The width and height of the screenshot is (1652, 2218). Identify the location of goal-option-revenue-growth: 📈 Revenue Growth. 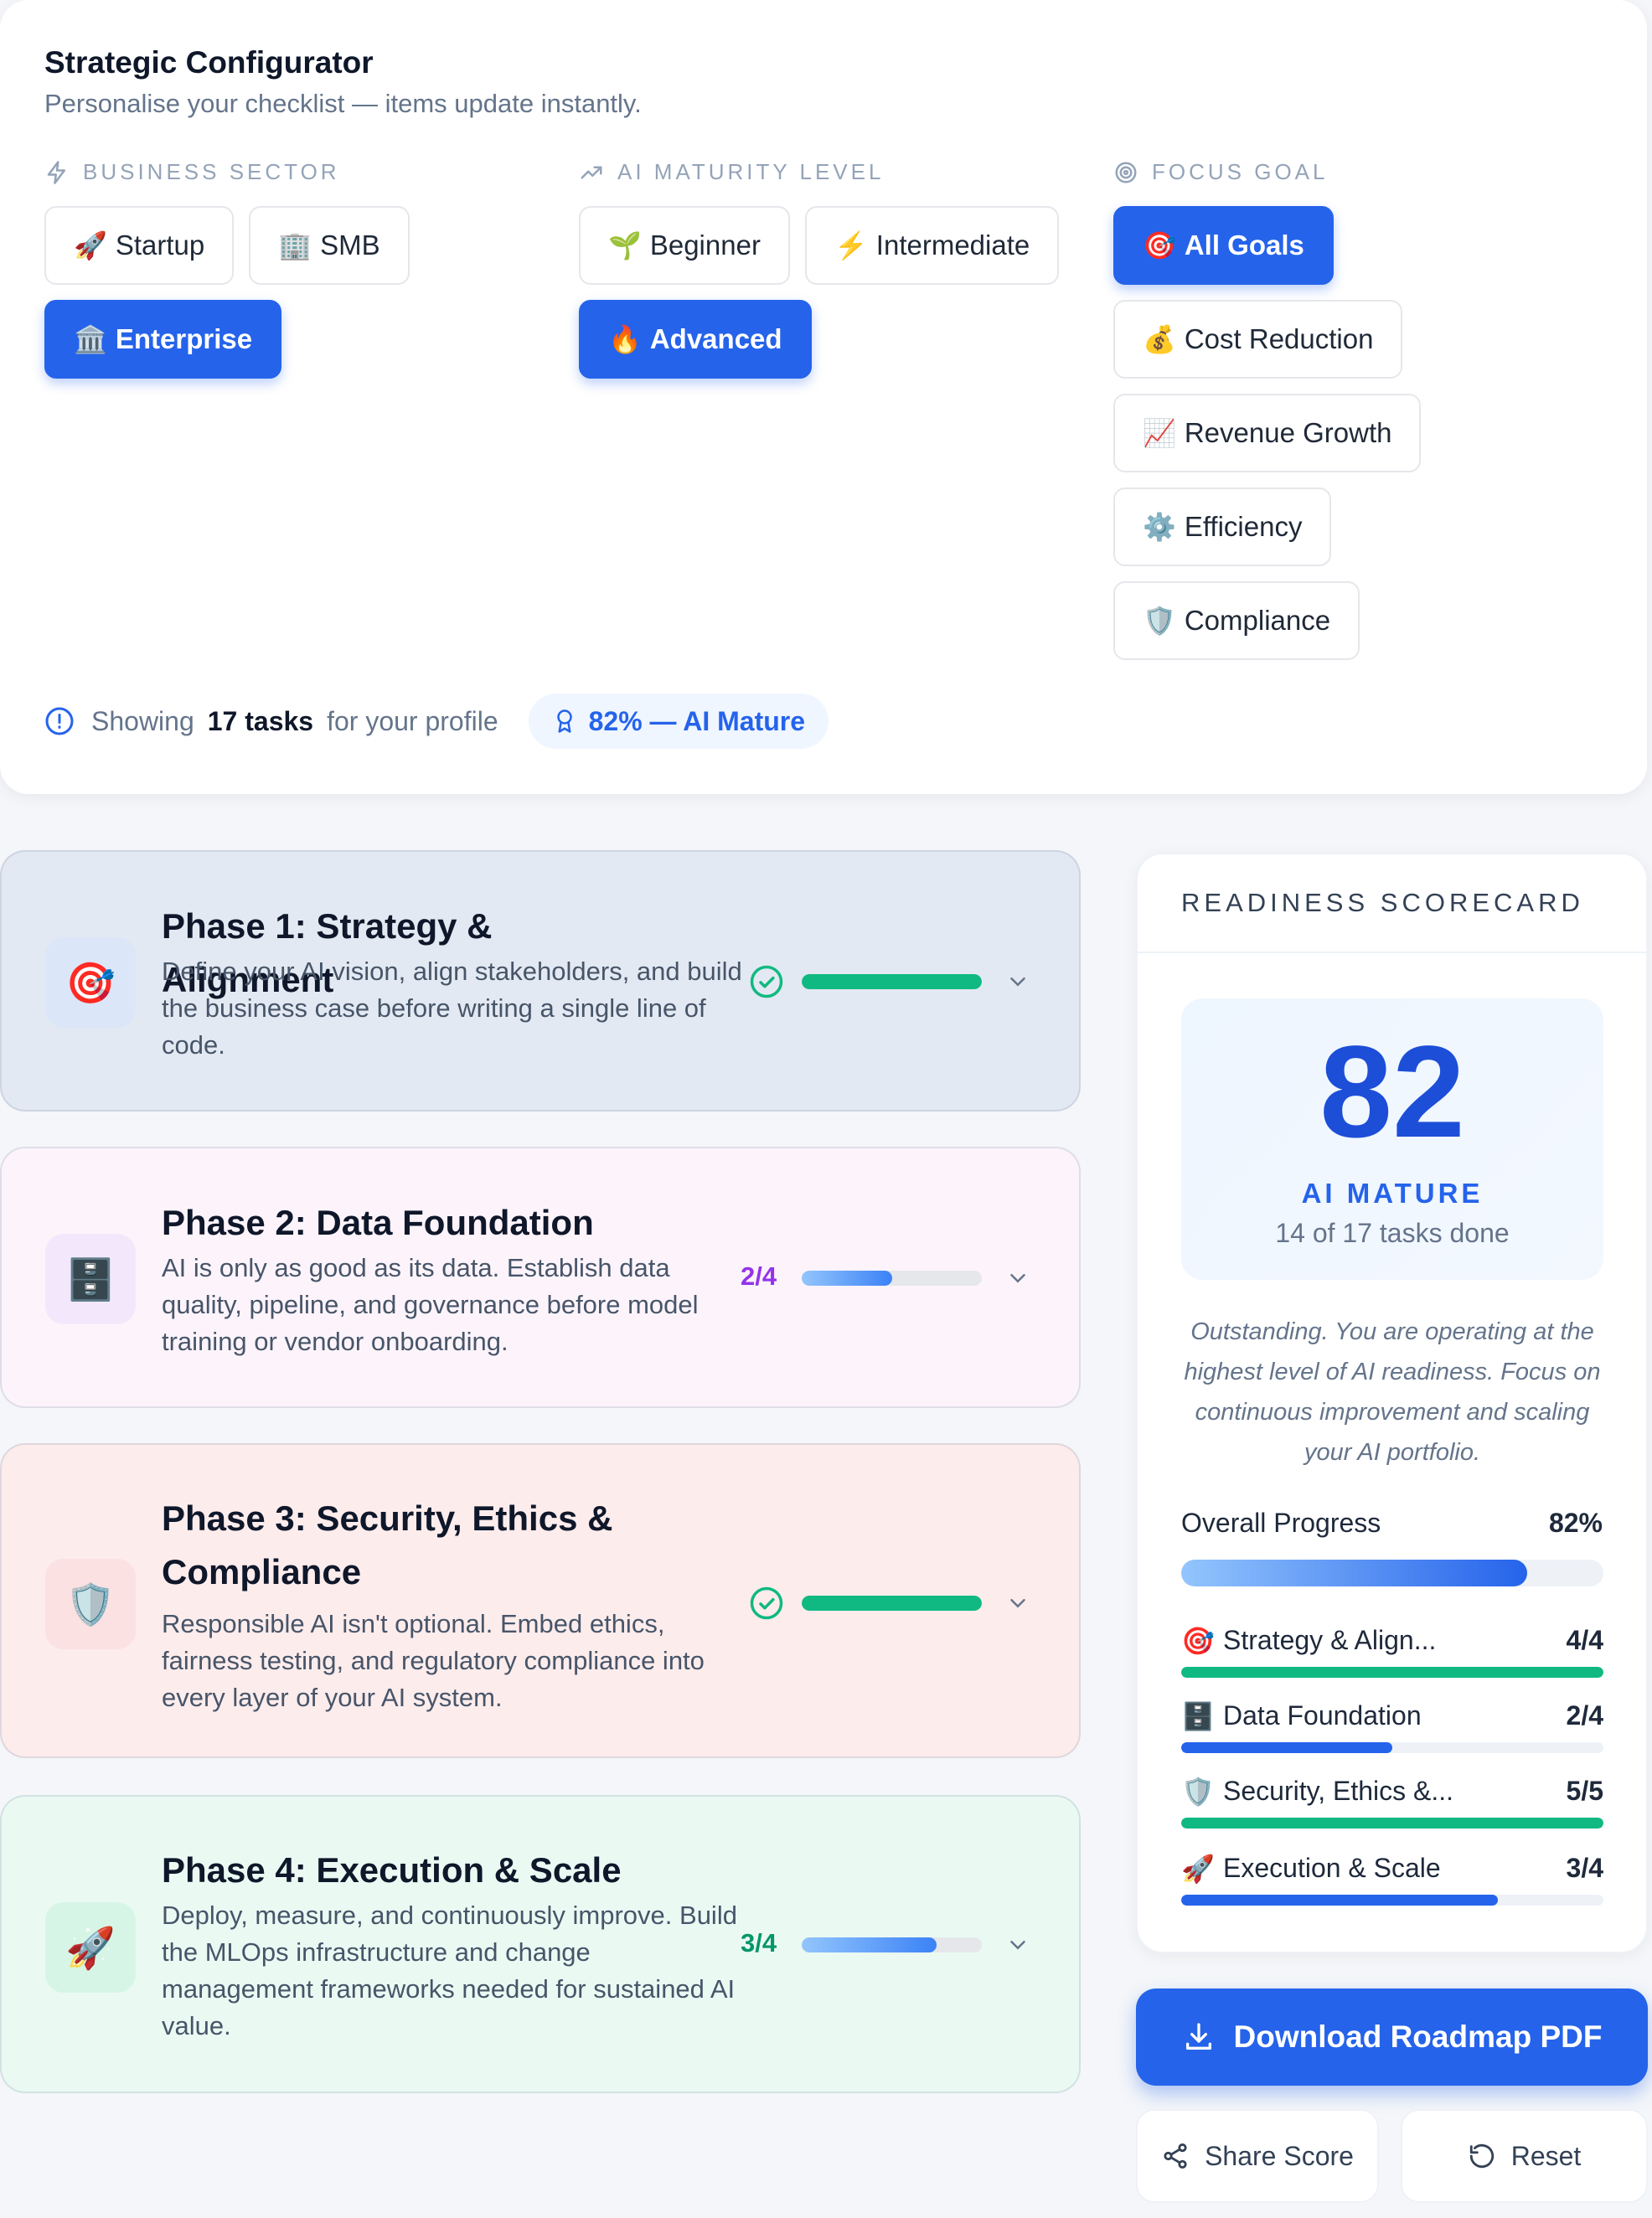
(1267, 433).